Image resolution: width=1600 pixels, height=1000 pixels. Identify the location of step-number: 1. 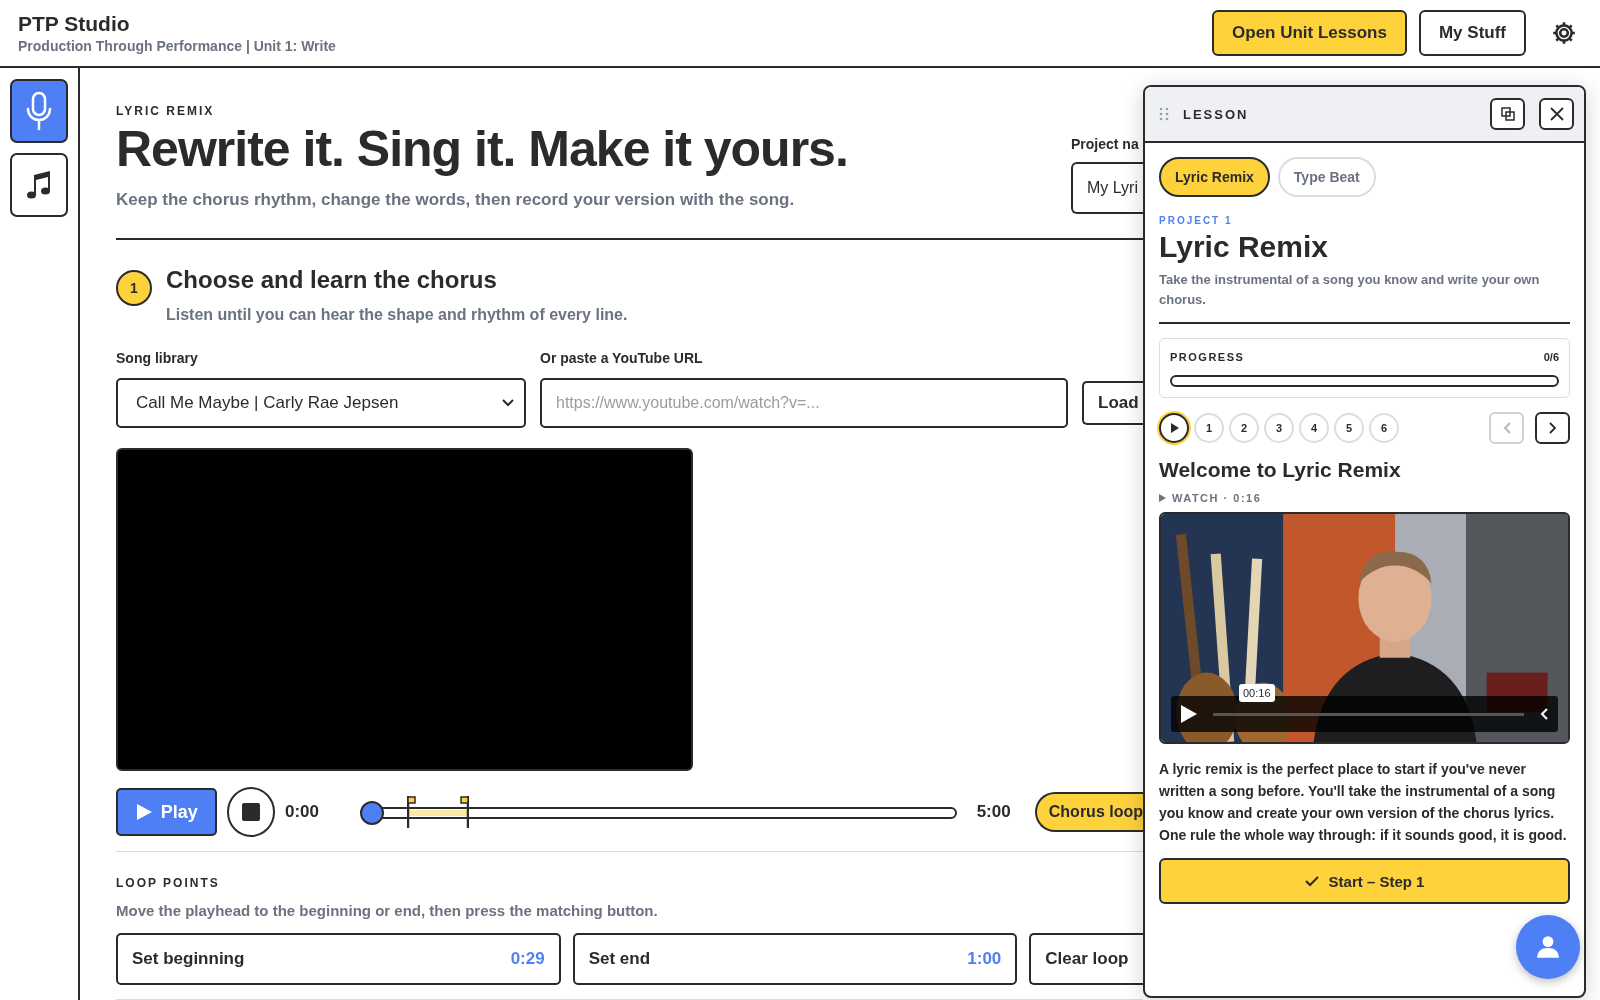
(134, 288).